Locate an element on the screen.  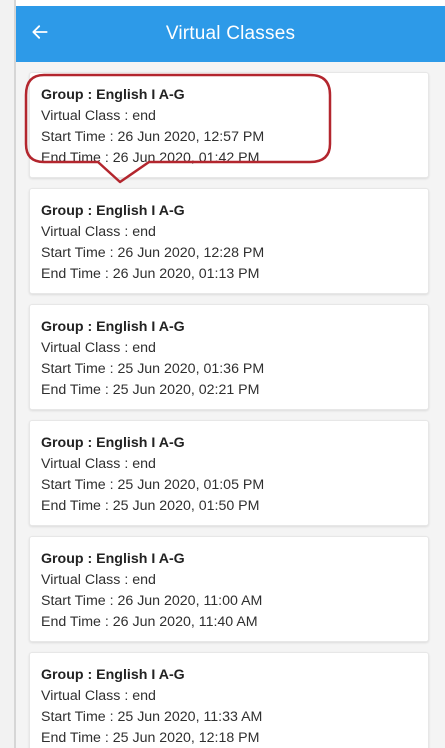
start-time: Start Time : 26 Jun 2020, 11:00 AM is located at coordinates (152, 601).